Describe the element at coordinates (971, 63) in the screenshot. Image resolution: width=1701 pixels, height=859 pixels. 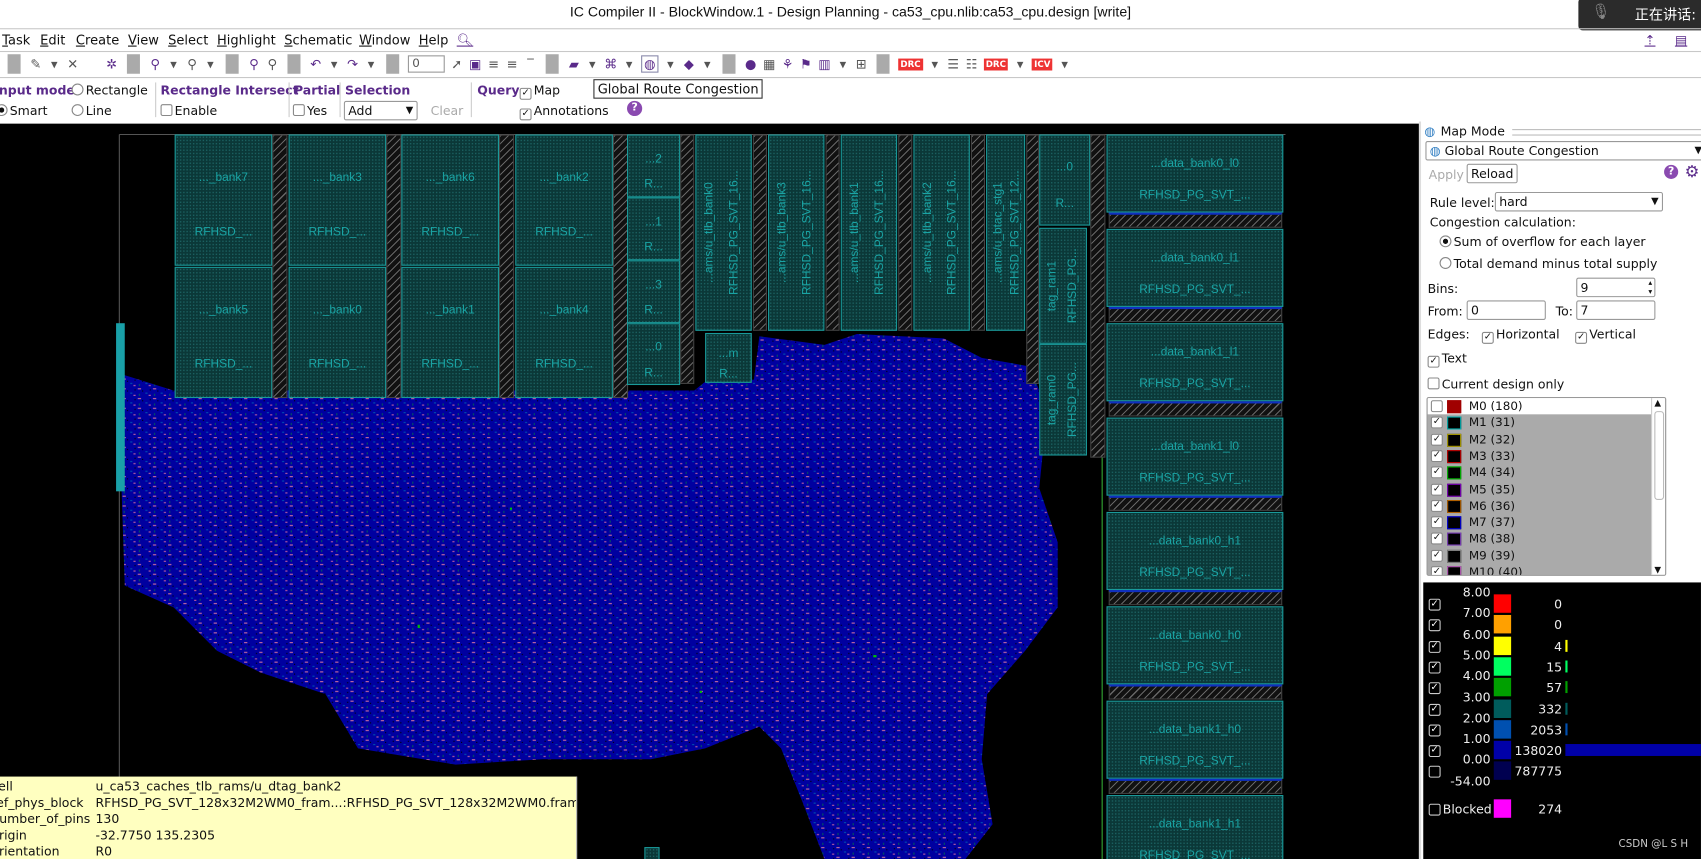
I see `list-icon: ☷` at that location.